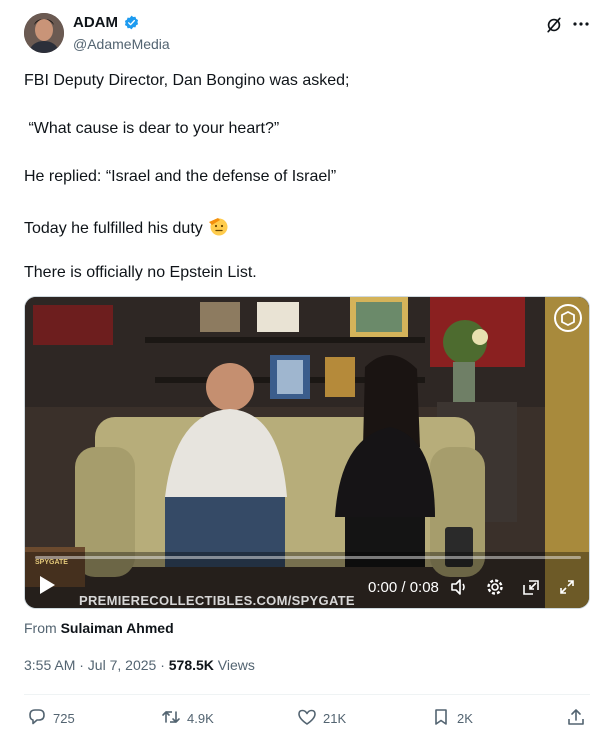 This screenshot has height=750, width=607. I want to click on reply-icon, so click(37, 718).